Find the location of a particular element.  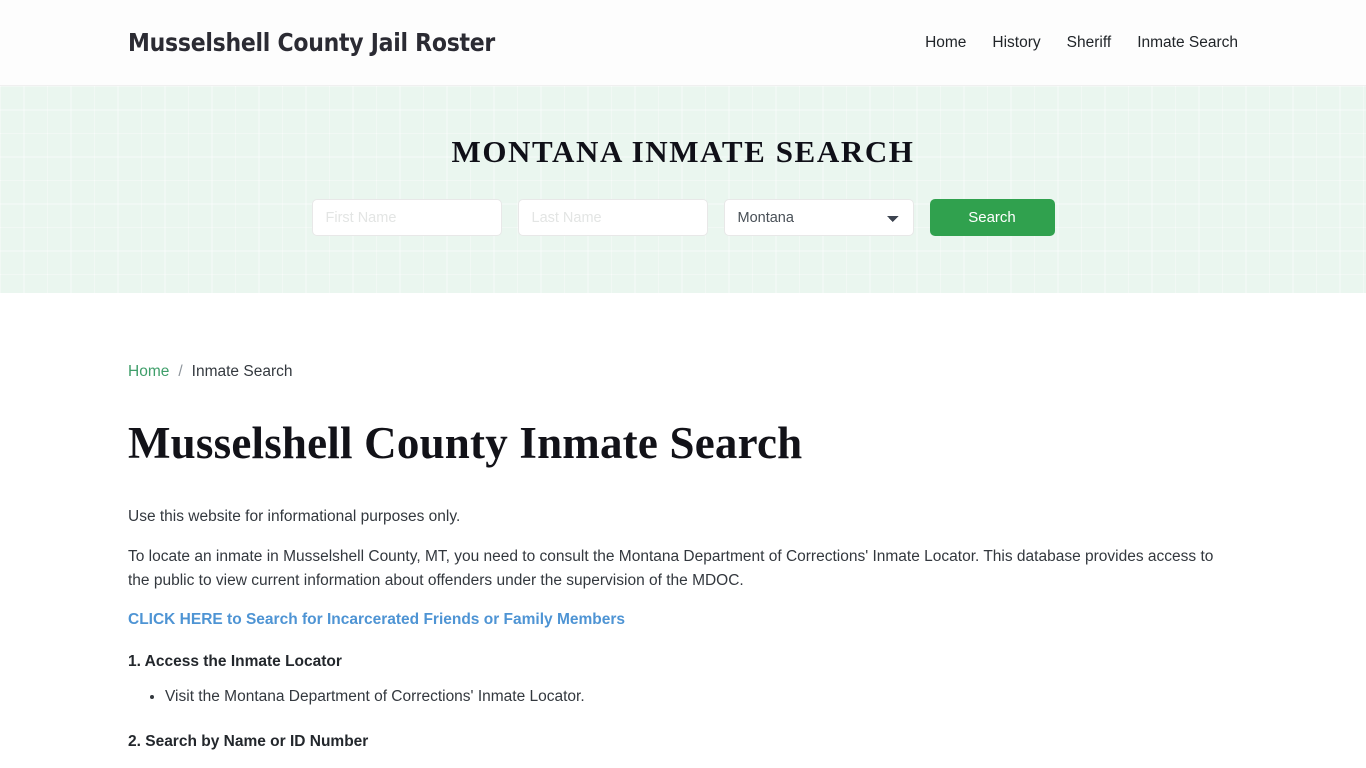

nav-item-home: Home is located at coordinates (945, 43).